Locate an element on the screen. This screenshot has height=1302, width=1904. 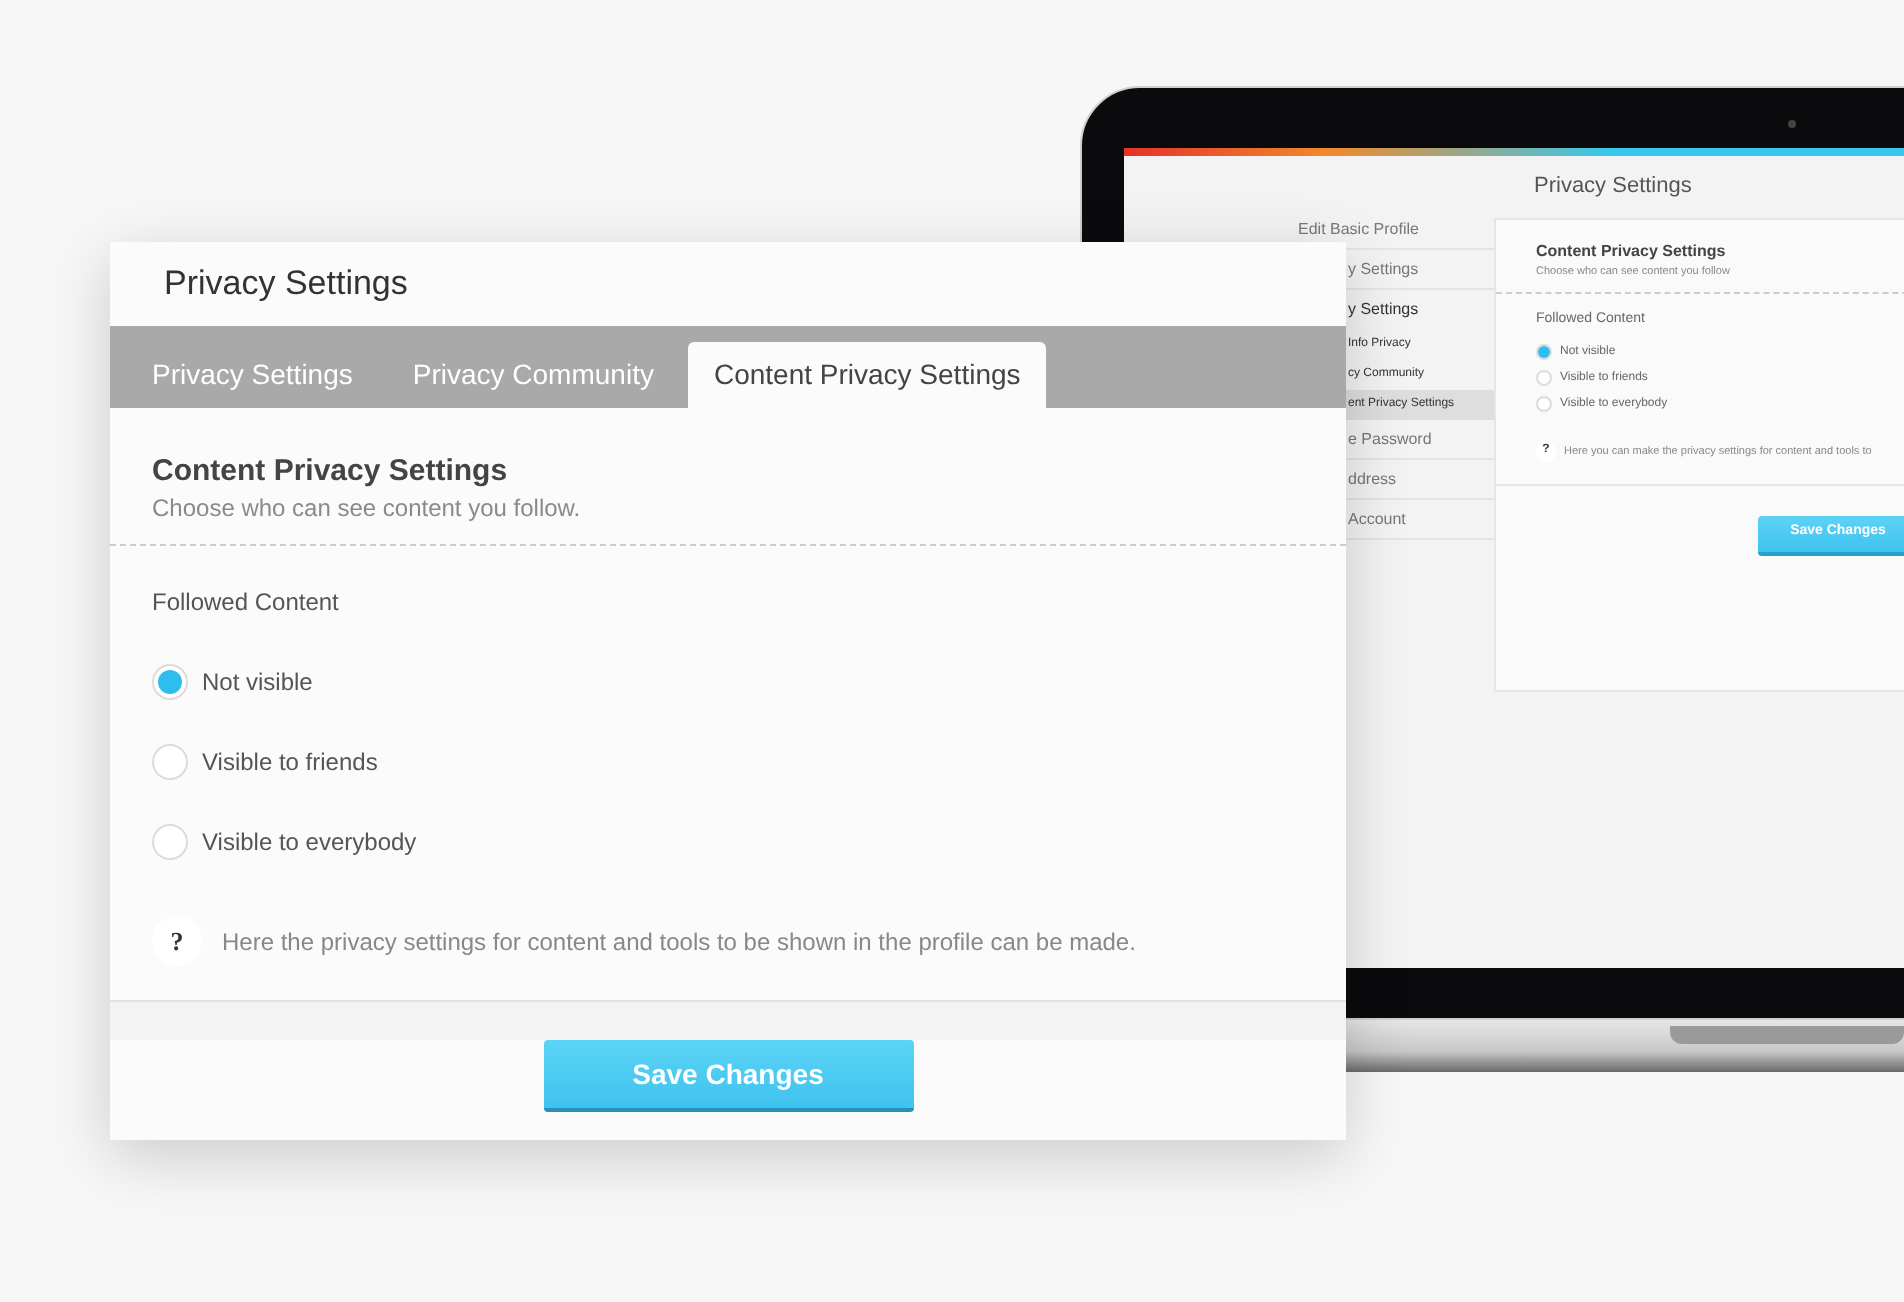
page-title: Privacy Settings is located at coordinates (1613, 187).